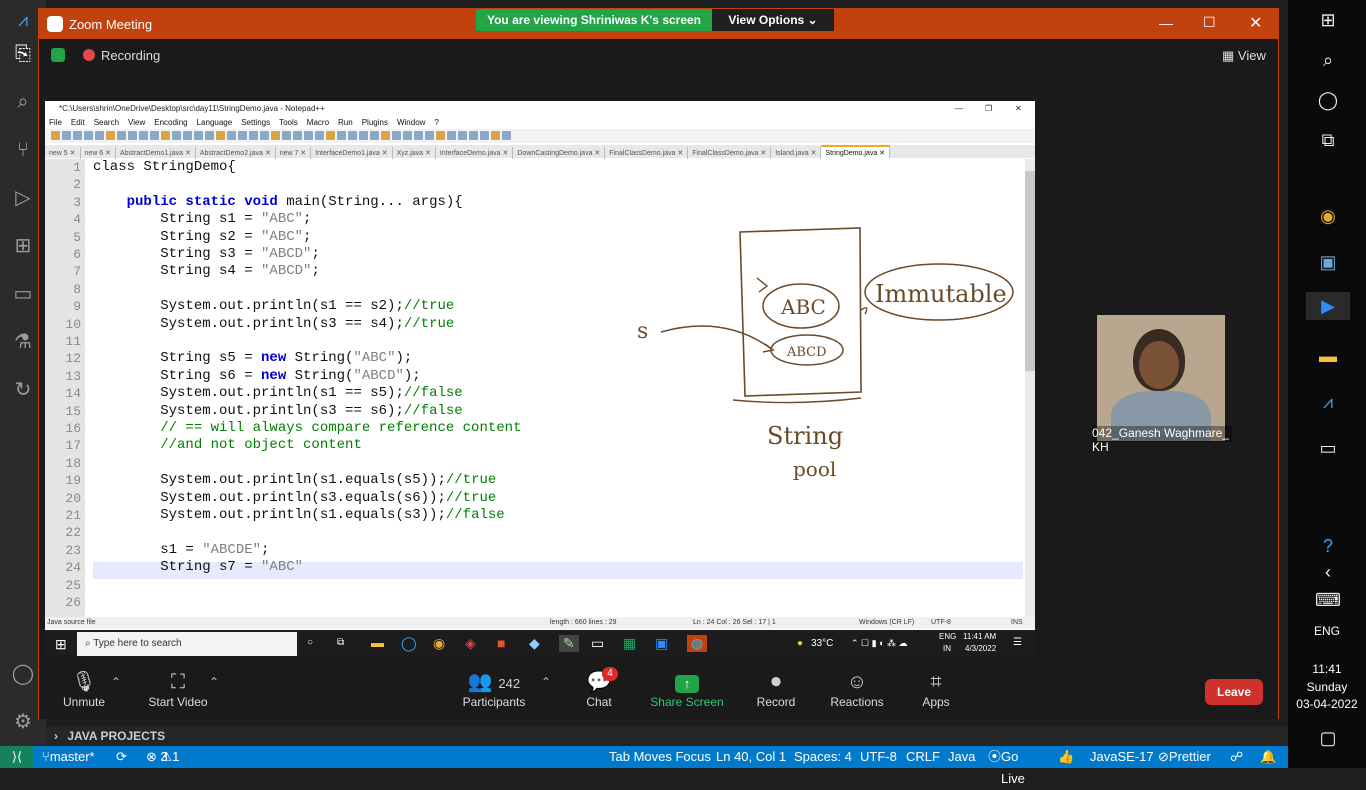 This screenshot has width=1366, height=790. I want to click on menu-item: Run, so click(345, 122).